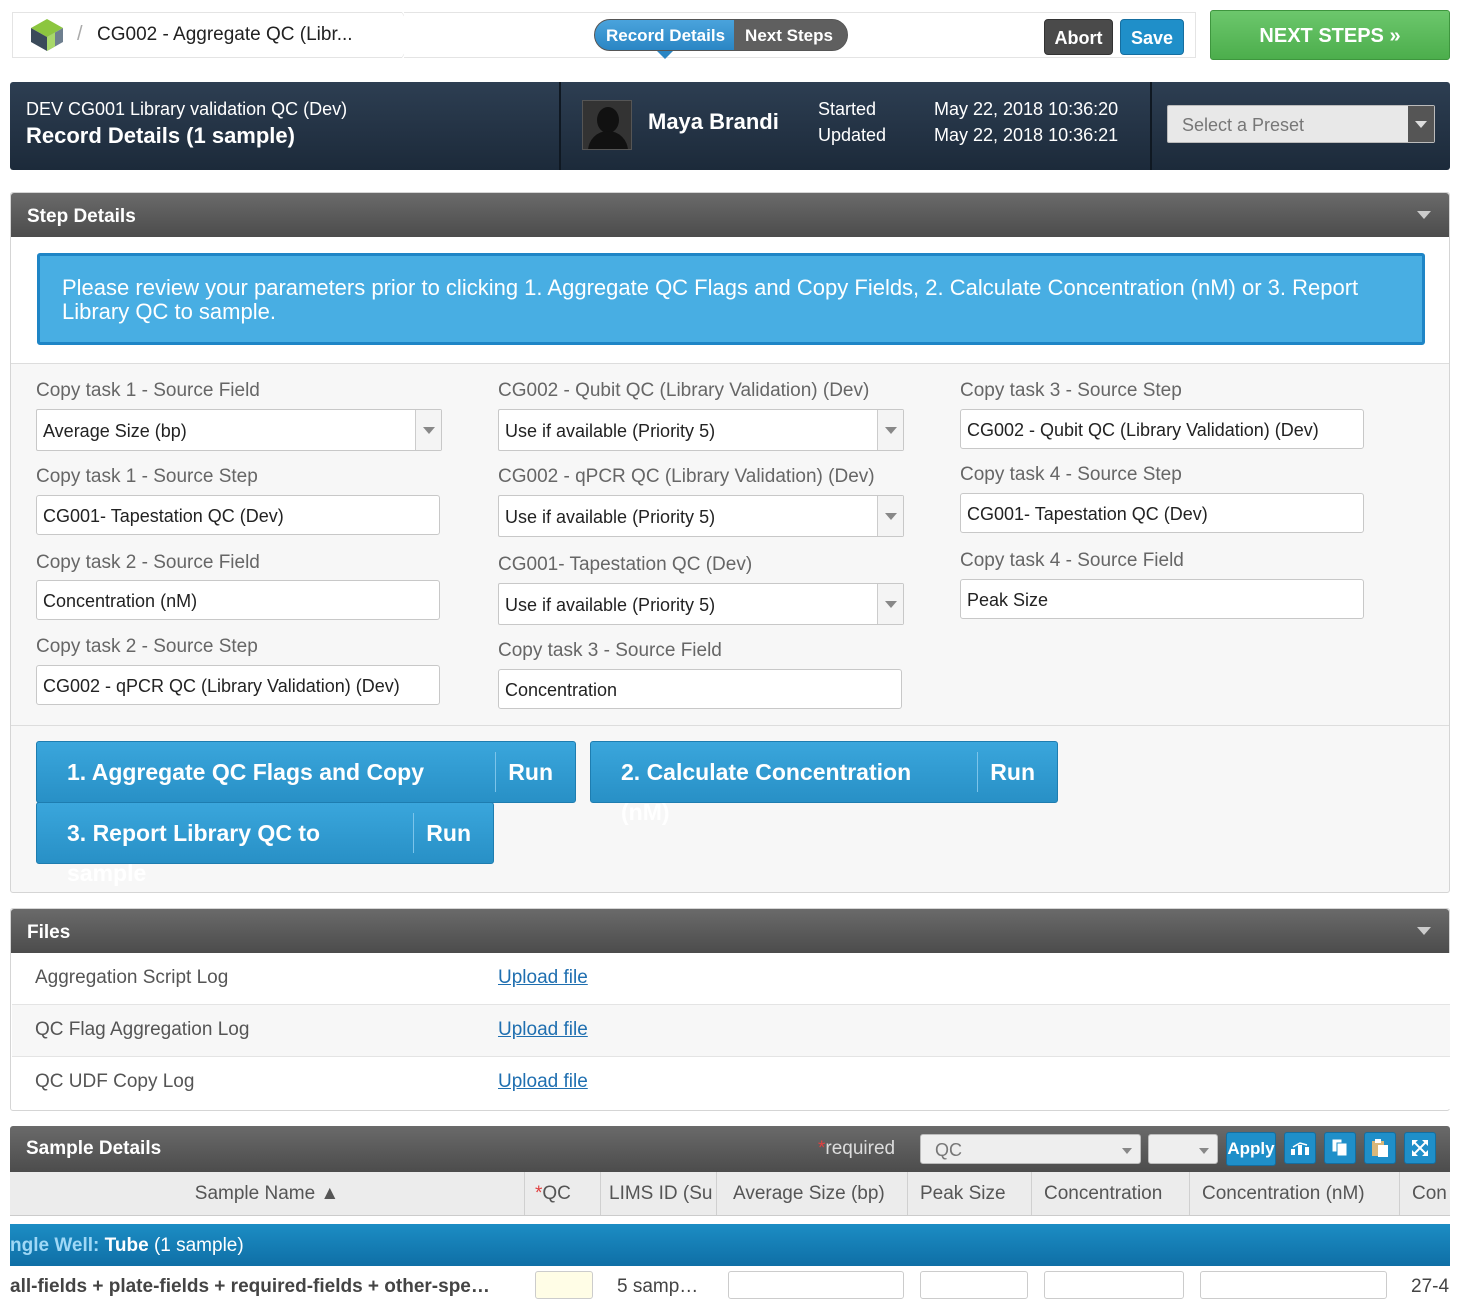  What do you see at coordinates (970, 1193) in the screenshot?
I see `column-header-peak-size: Peak Size` at bounding box center [970, 1193].